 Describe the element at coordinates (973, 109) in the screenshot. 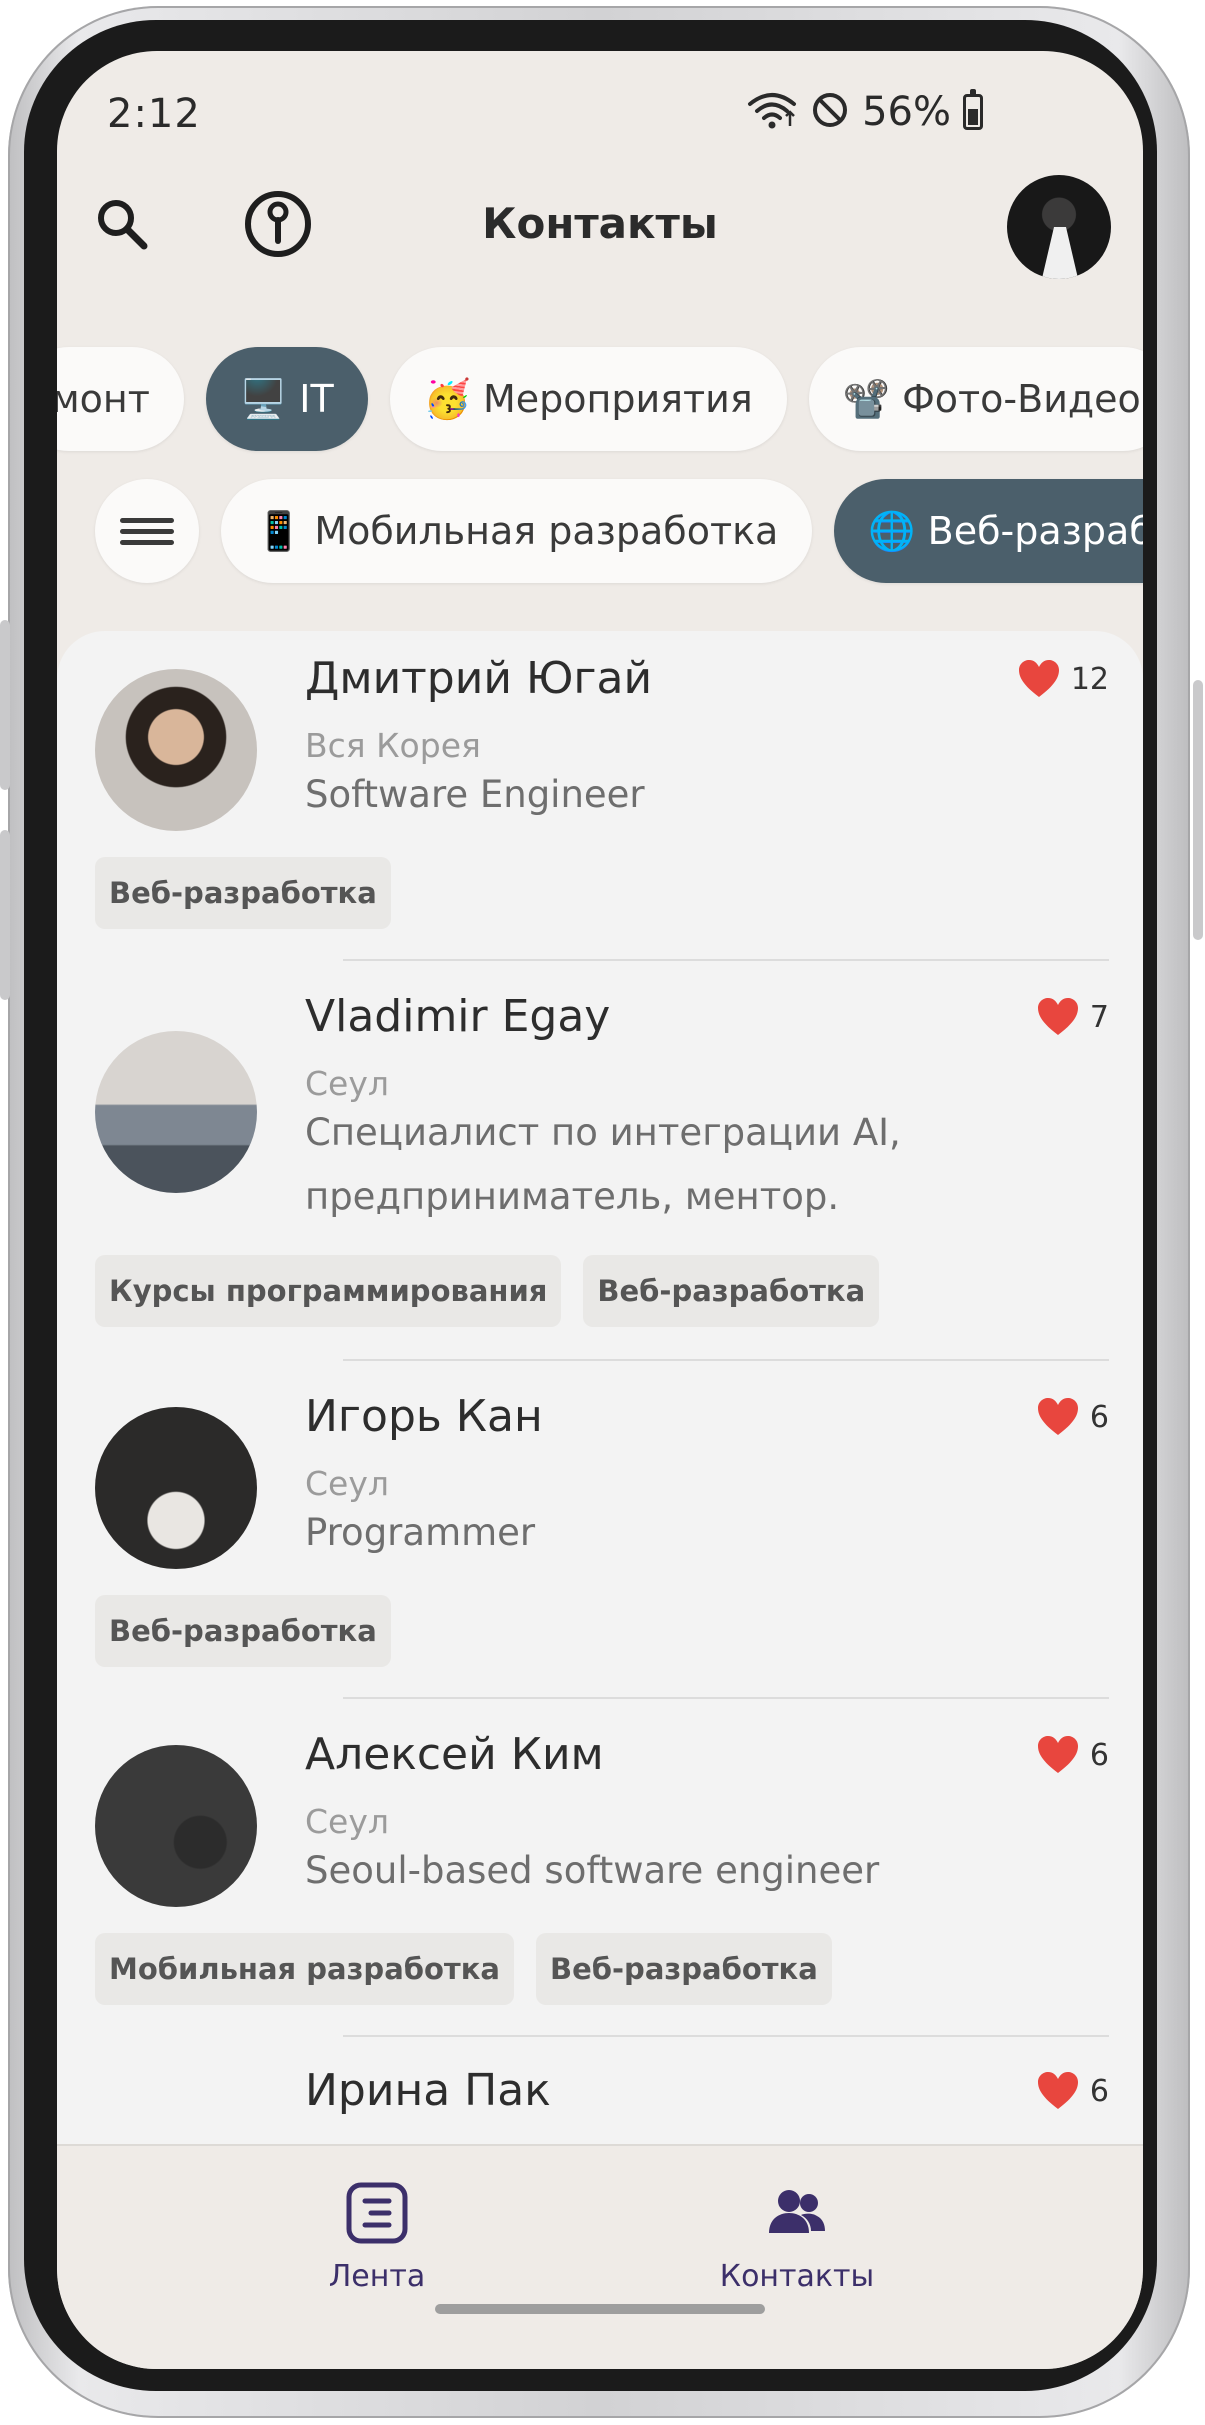

I see `battery-icon` at that location.